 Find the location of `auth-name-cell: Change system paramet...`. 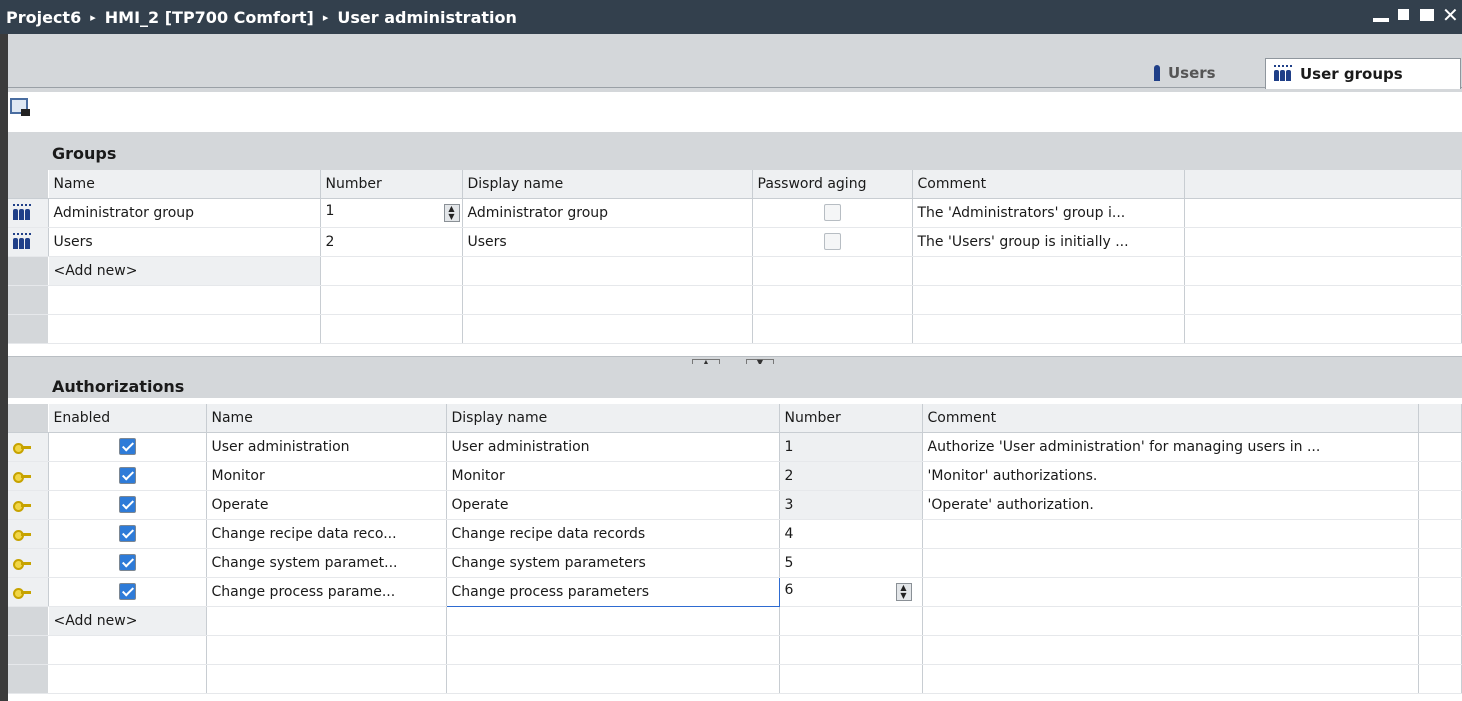

auth-name-cell: Change system paramet... is located at coordinates (326, 563).